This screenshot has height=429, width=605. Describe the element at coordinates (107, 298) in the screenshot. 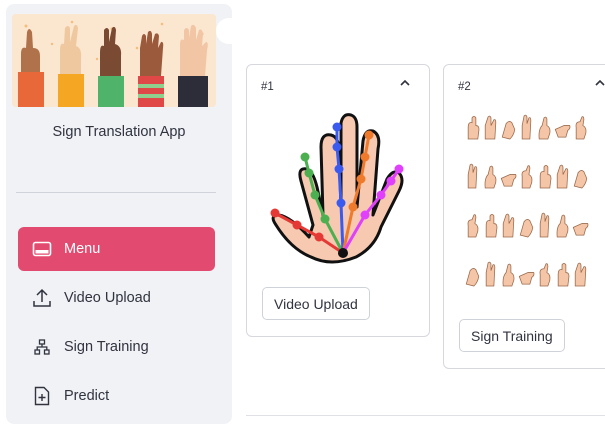

I see `menu-item-label: Video Upload` at that location.